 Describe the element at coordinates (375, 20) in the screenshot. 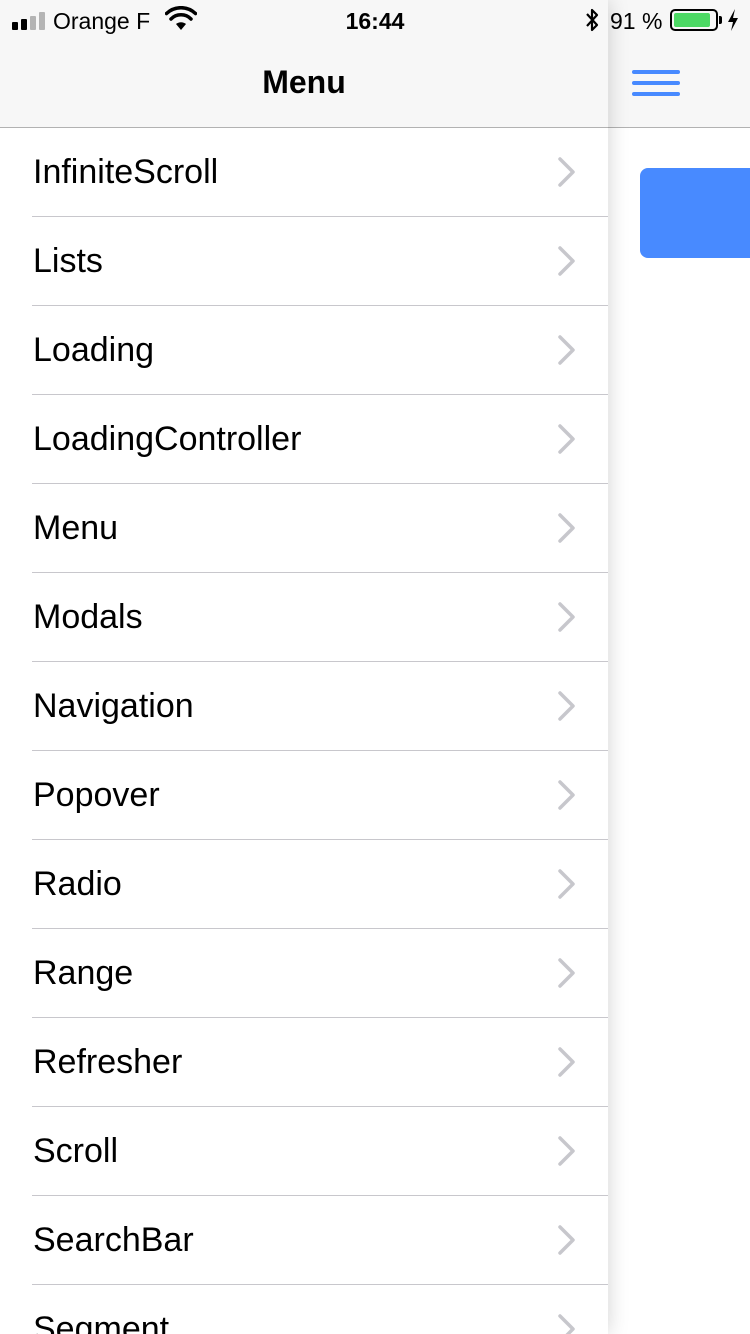

I see `status-bar: Orange F 16:44 91 %` at that location.